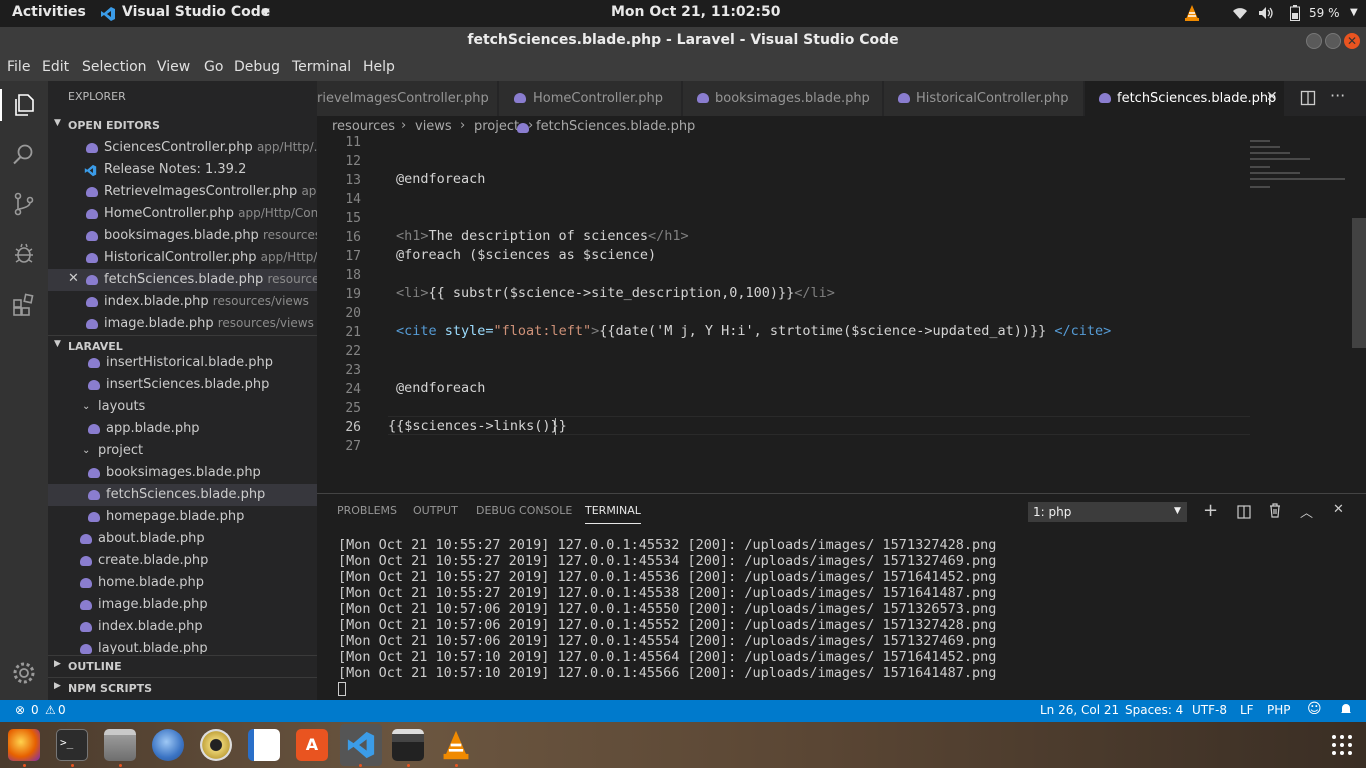  What do you see at coordinates (496, 126) in the screenshot?
I see `breadcrumb-item: project` at bounding box center [496, 126].